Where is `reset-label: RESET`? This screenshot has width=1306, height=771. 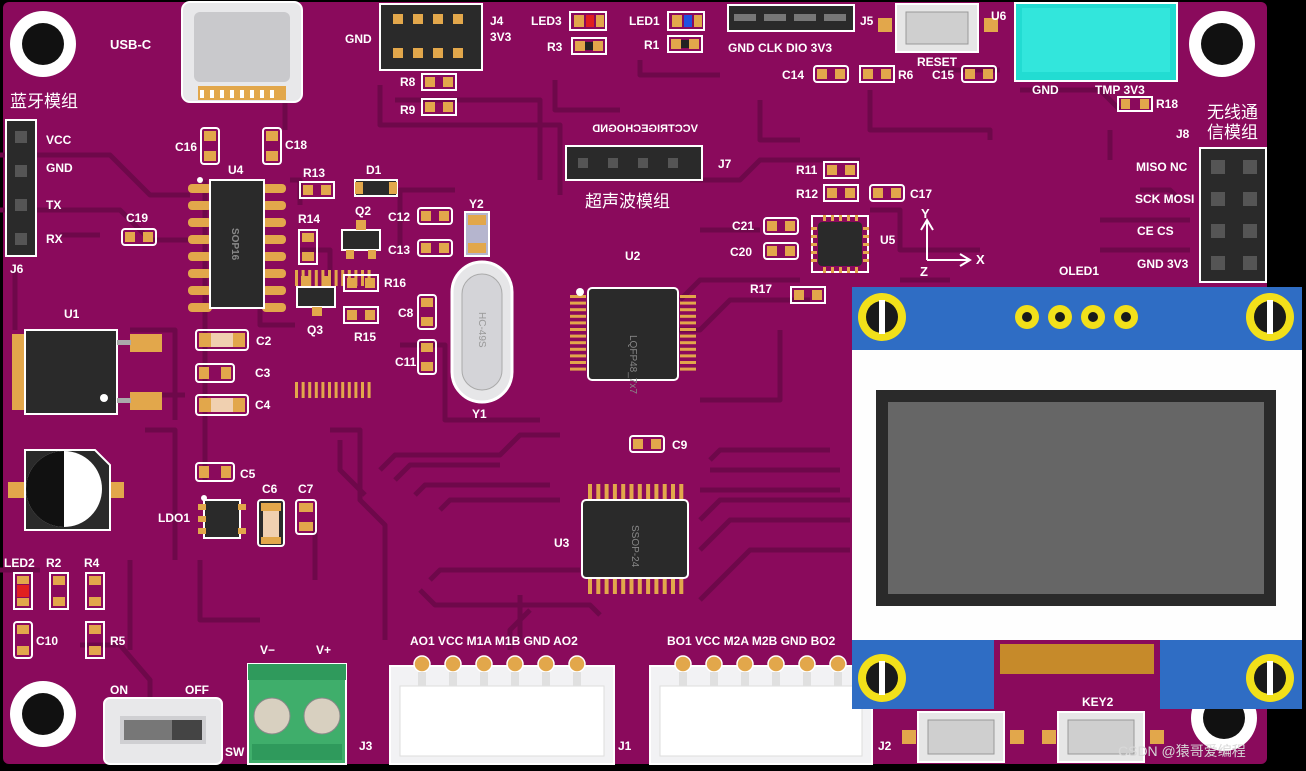
reset-label: RESET is located at coordinates (937, 62).